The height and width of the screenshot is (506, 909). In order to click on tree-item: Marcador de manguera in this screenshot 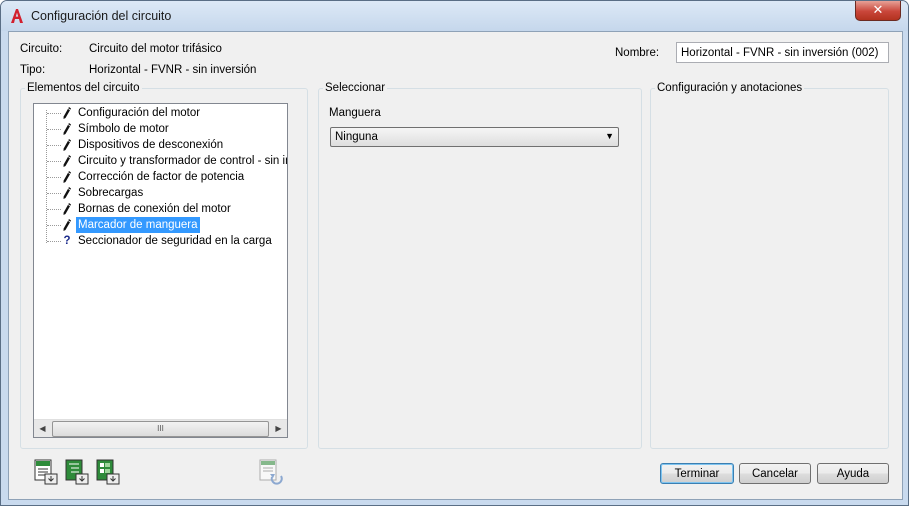, I will do `click(160, 225)`.